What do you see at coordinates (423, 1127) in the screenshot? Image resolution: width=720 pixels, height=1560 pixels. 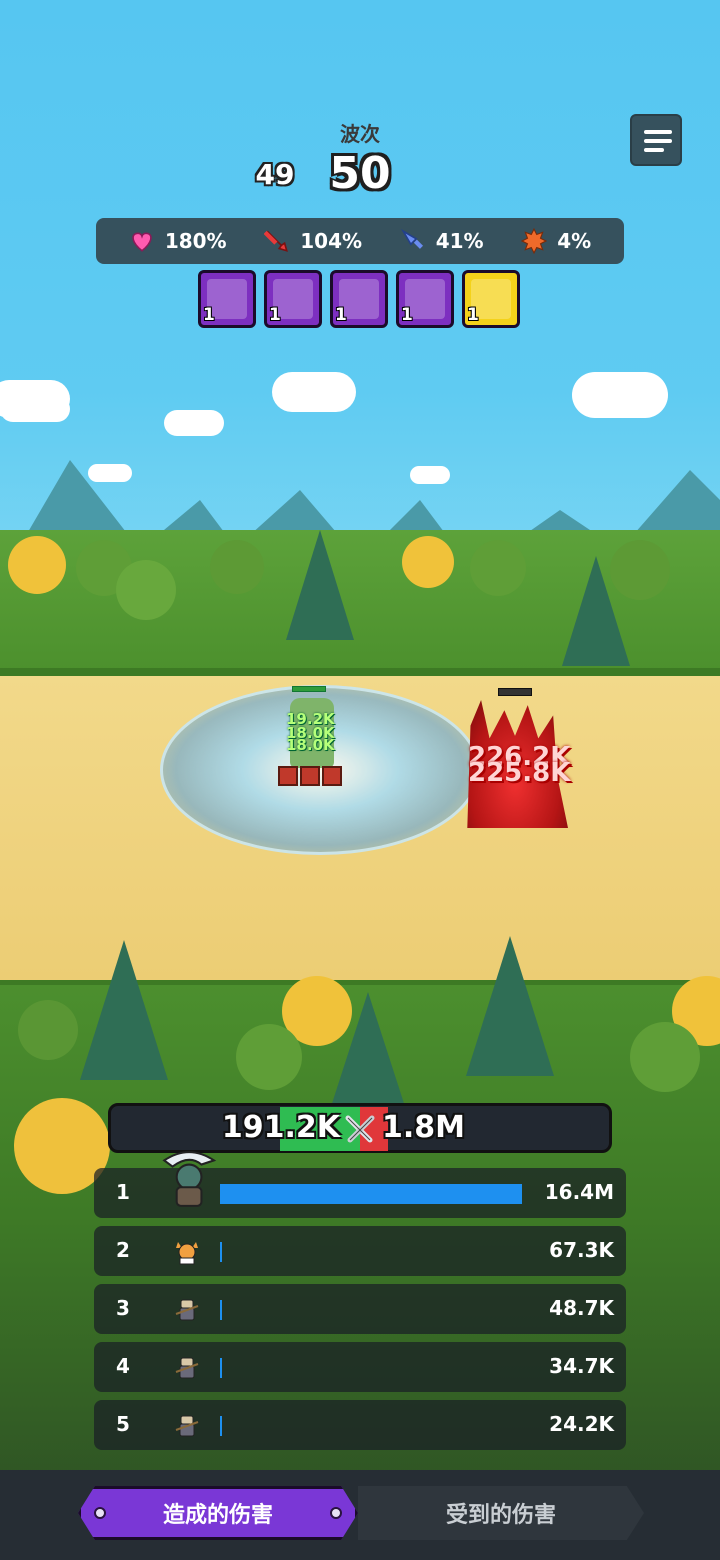 I see `damage-taken-total: 1.8M` at bounding box center [423, 1127].